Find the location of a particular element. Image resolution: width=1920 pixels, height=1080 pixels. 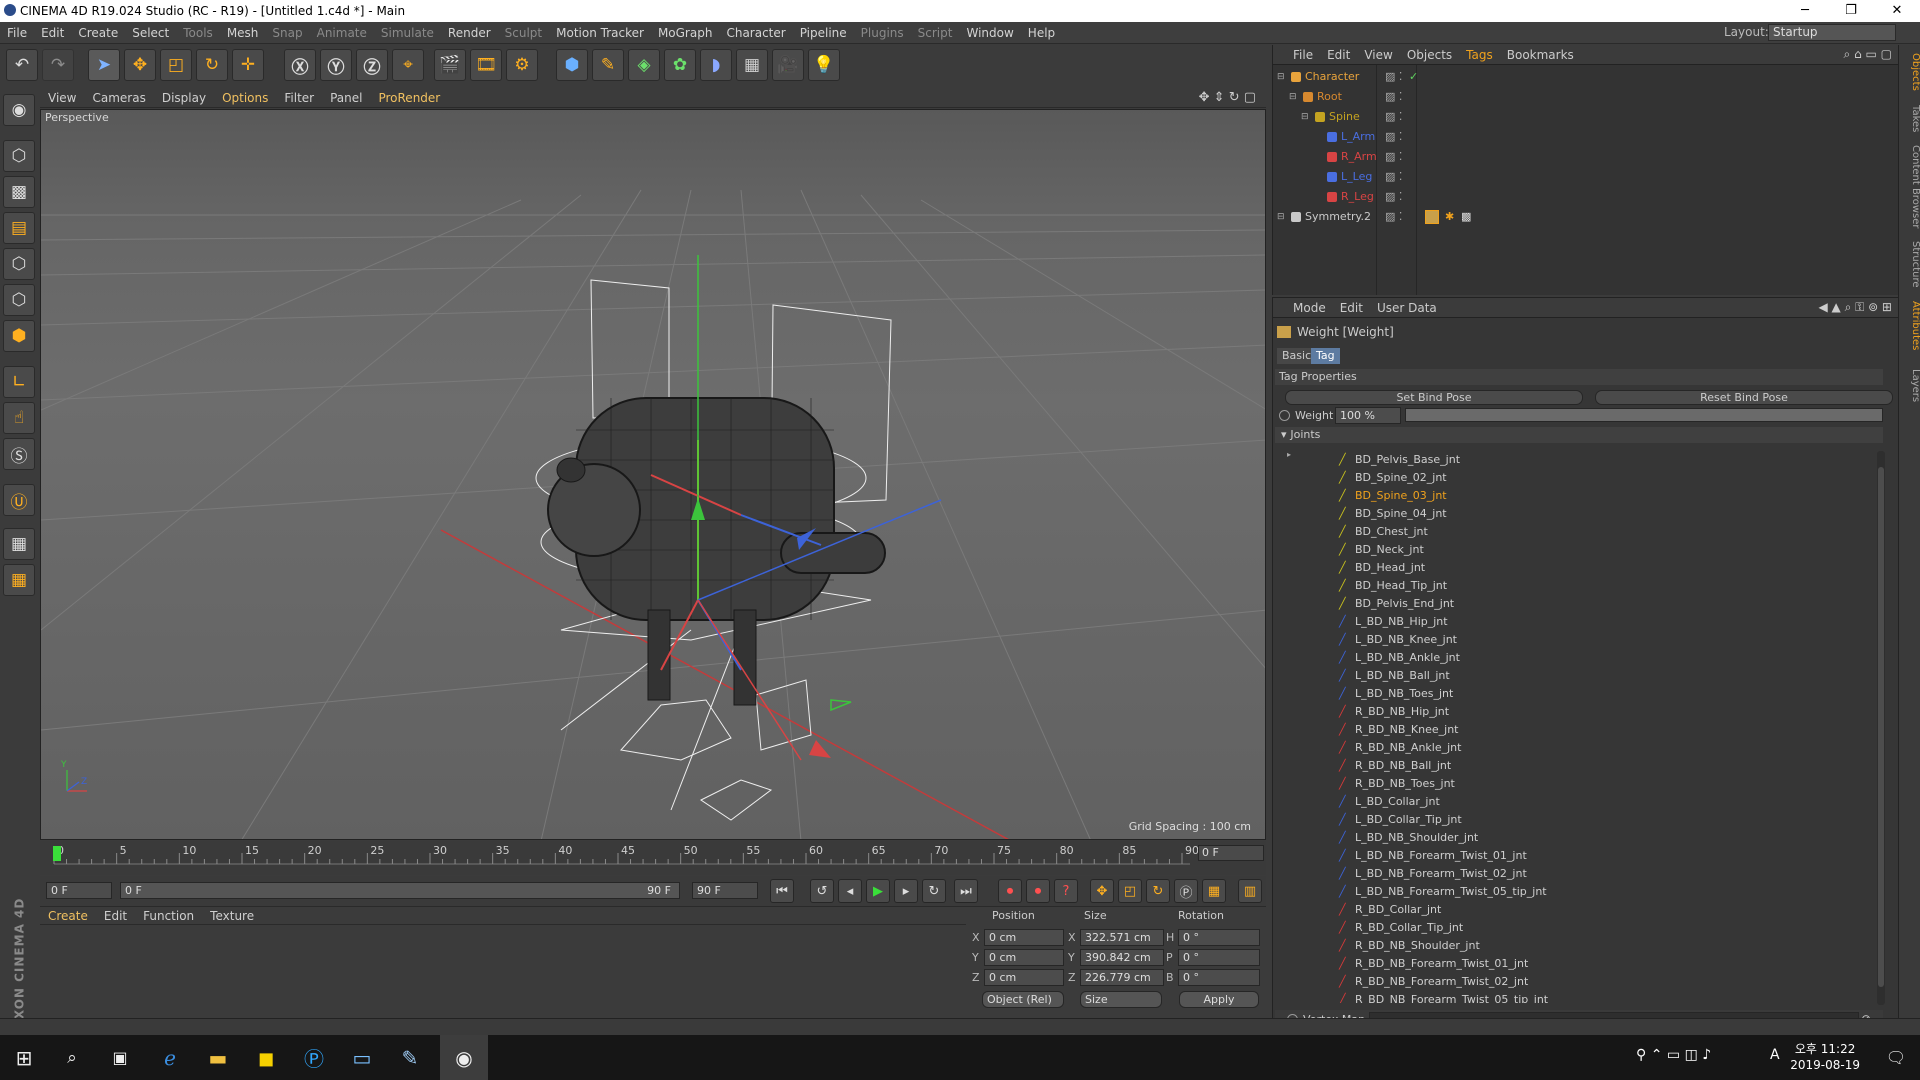

obj-menu-view: View is located at coordinates (1378, 55).